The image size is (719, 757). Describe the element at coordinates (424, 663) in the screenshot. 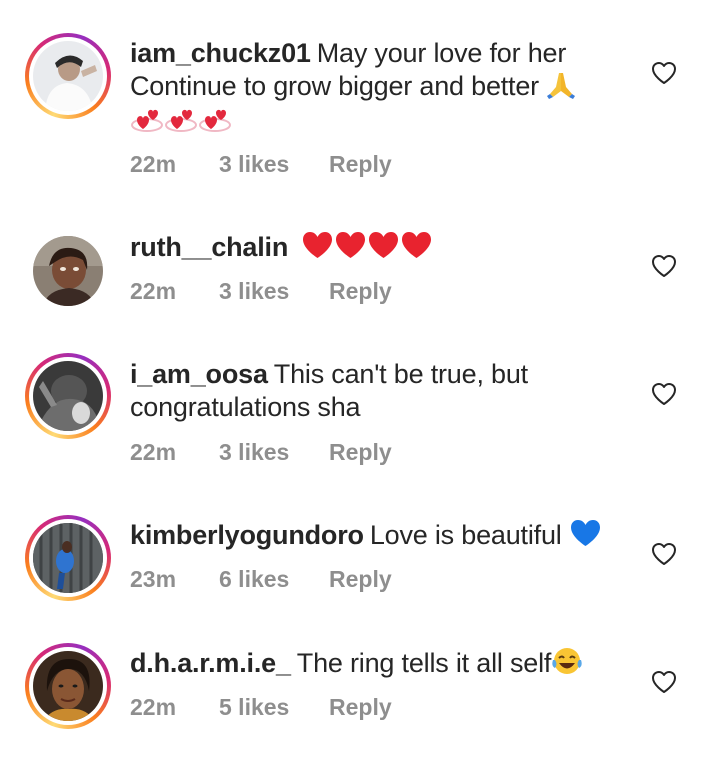

I see `comment-body: The ring tells it all self` at that location.